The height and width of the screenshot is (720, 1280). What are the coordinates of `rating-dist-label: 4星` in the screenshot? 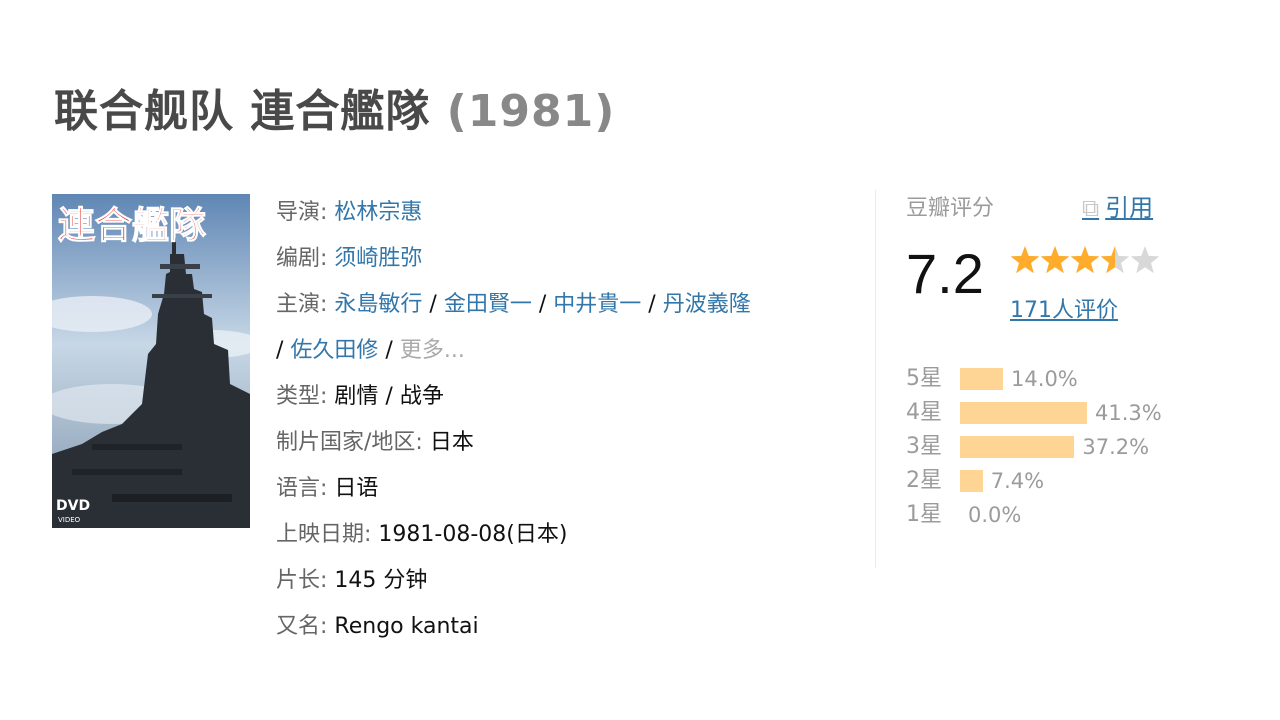 It's located at (924, 412).